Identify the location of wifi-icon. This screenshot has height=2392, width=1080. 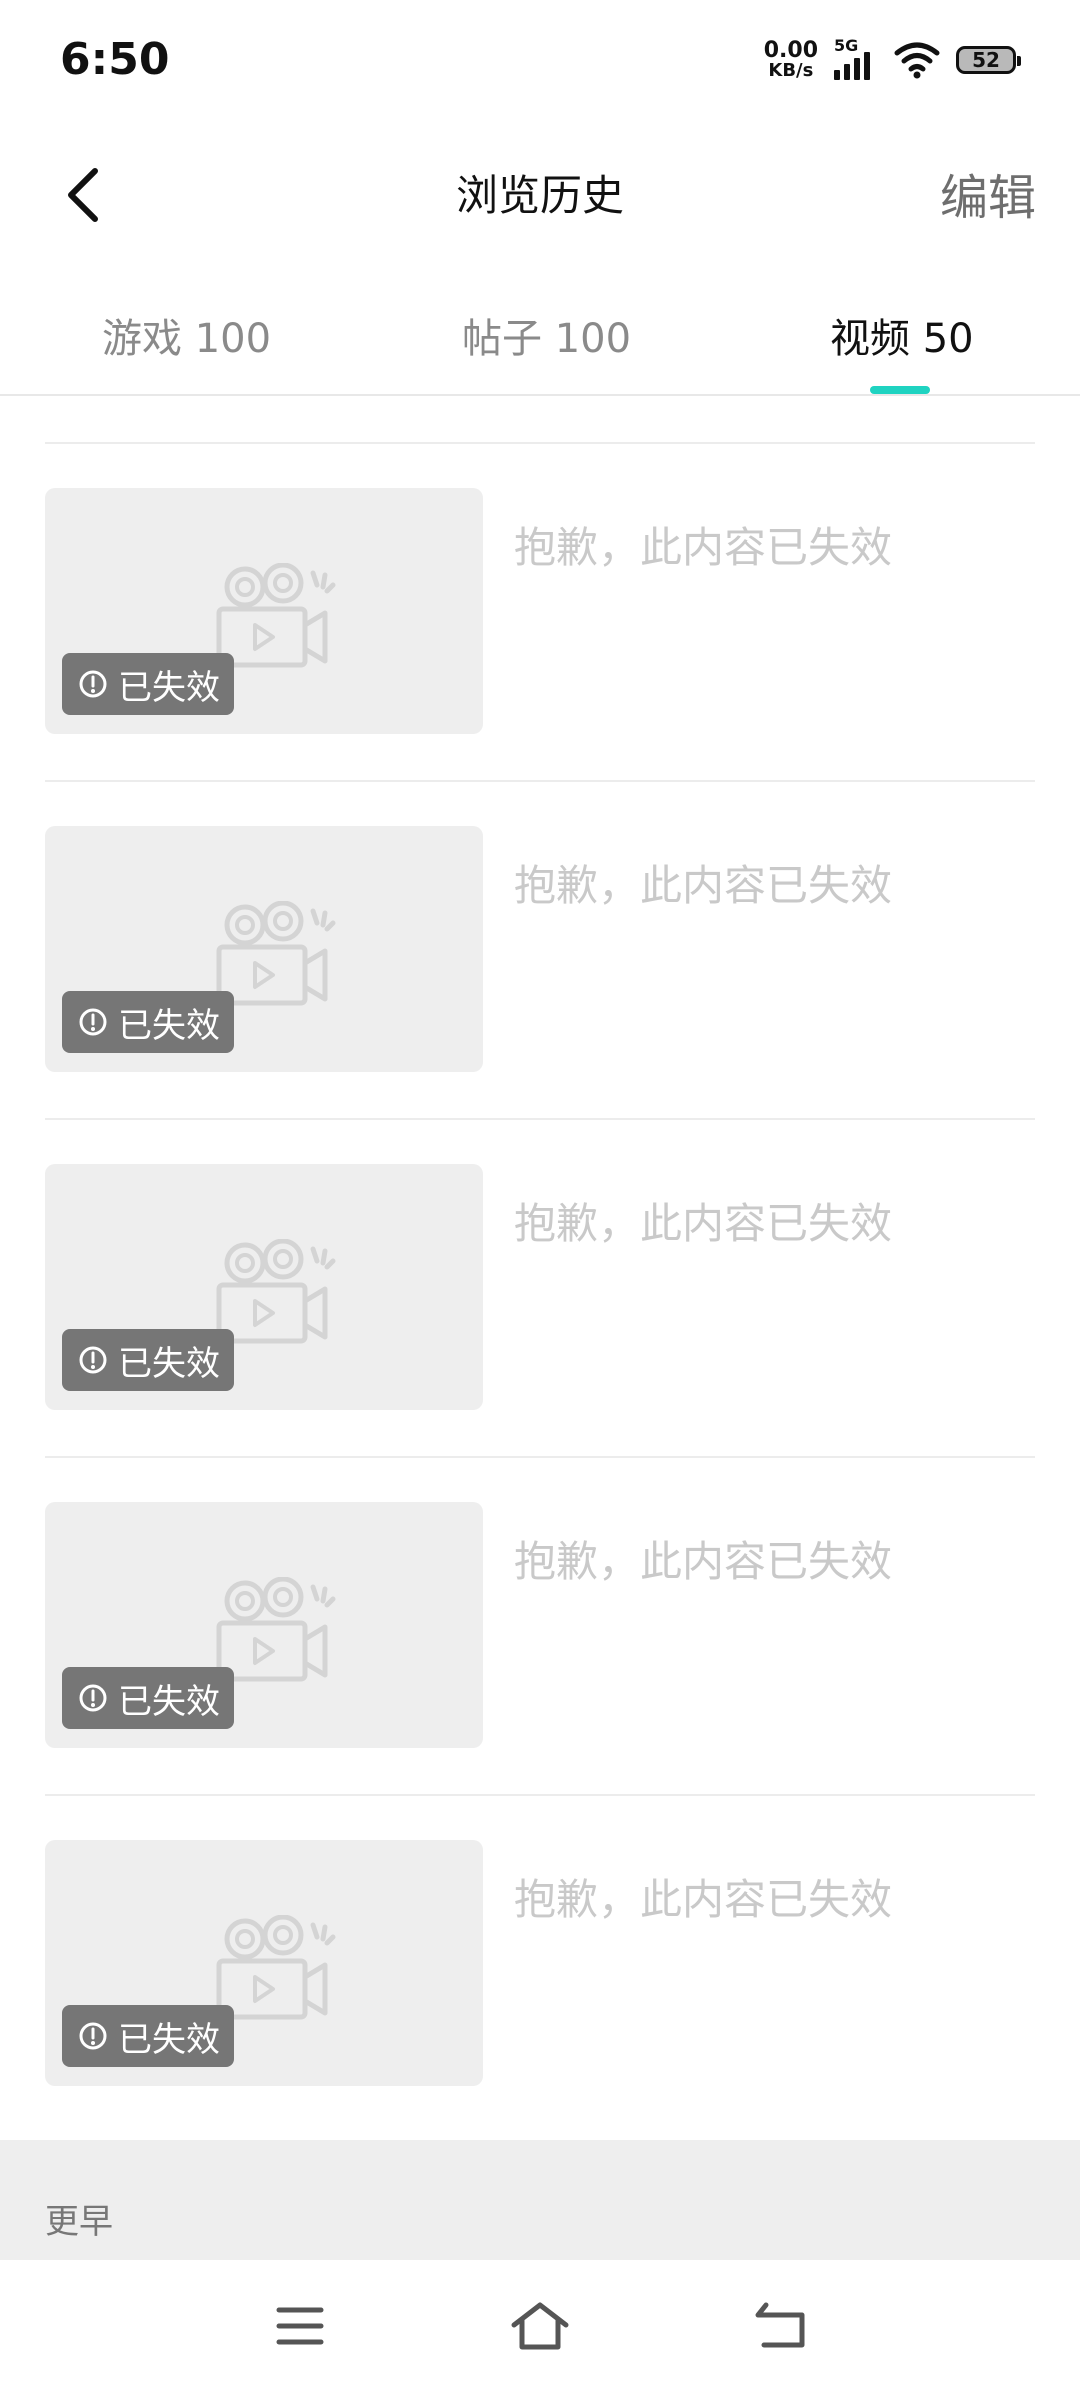
(917, 60).